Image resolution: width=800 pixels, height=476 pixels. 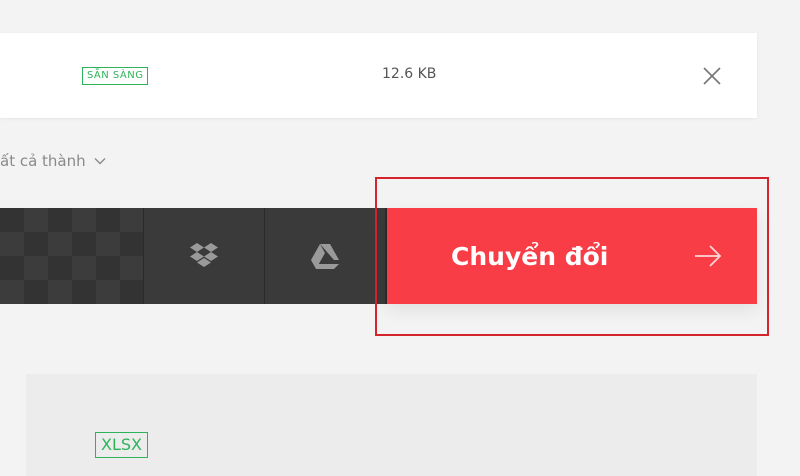 I want to click on close-icon, so click(x=712, y=76).